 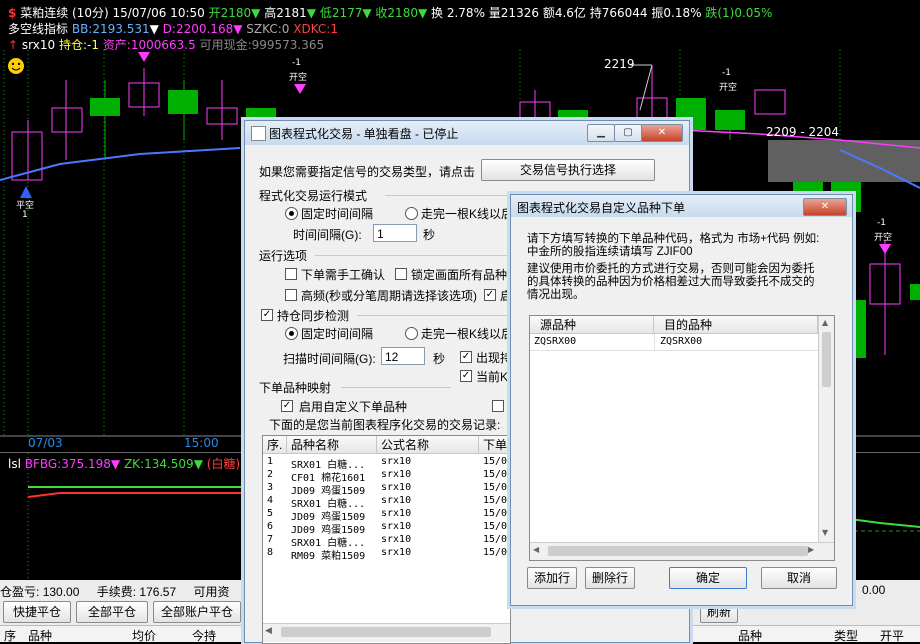 What do you see at coordinates (386, 463) in the screenshot?
I see `table-row: 1 SRX01 白糖... srx10 15/07` at bounding box center [386, 463].